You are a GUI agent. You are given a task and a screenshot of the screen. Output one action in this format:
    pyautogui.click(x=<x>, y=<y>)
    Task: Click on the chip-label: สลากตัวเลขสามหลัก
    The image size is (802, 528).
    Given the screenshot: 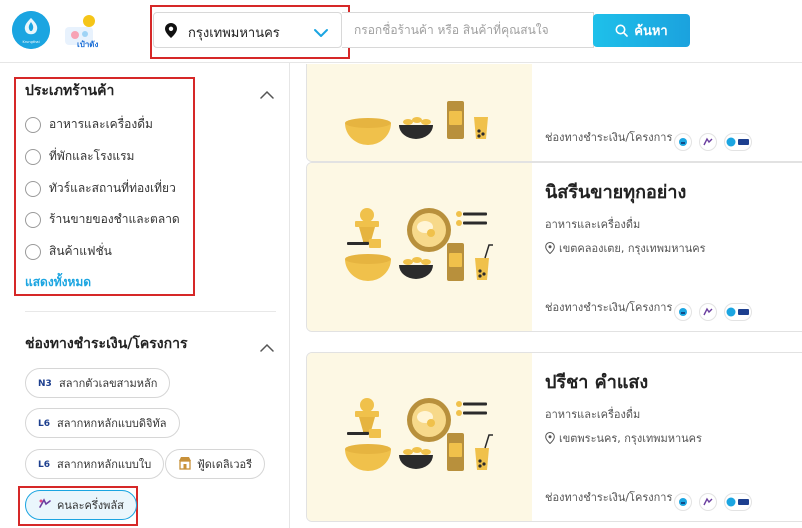 What is the action you would take?
    pyautogui.click(x=108, y=383)
    